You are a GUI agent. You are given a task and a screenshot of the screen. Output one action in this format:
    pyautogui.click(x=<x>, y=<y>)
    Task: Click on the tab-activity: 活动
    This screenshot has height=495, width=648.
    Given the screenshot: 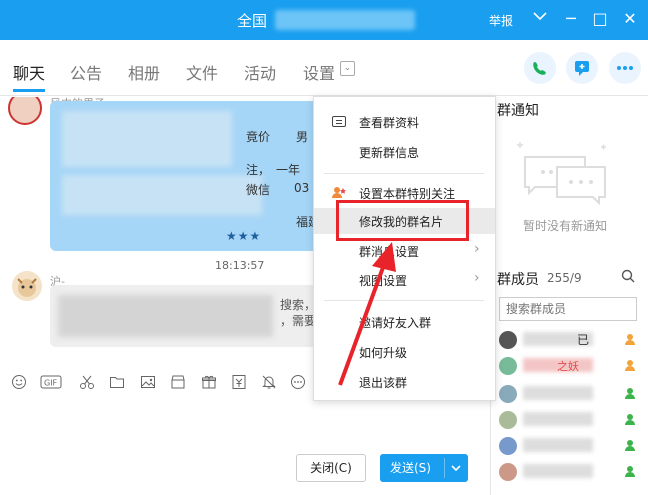 What is the action you would take?
    pyautogui.click(x=260, y=72)
    